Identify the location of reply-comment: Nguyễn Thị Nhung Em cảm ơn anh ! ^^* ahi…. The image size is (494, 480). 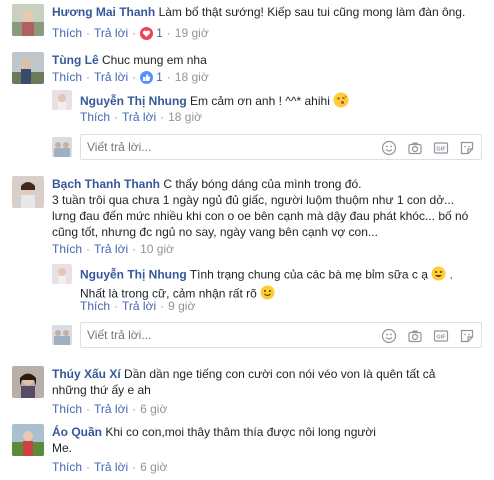
(267, 108).